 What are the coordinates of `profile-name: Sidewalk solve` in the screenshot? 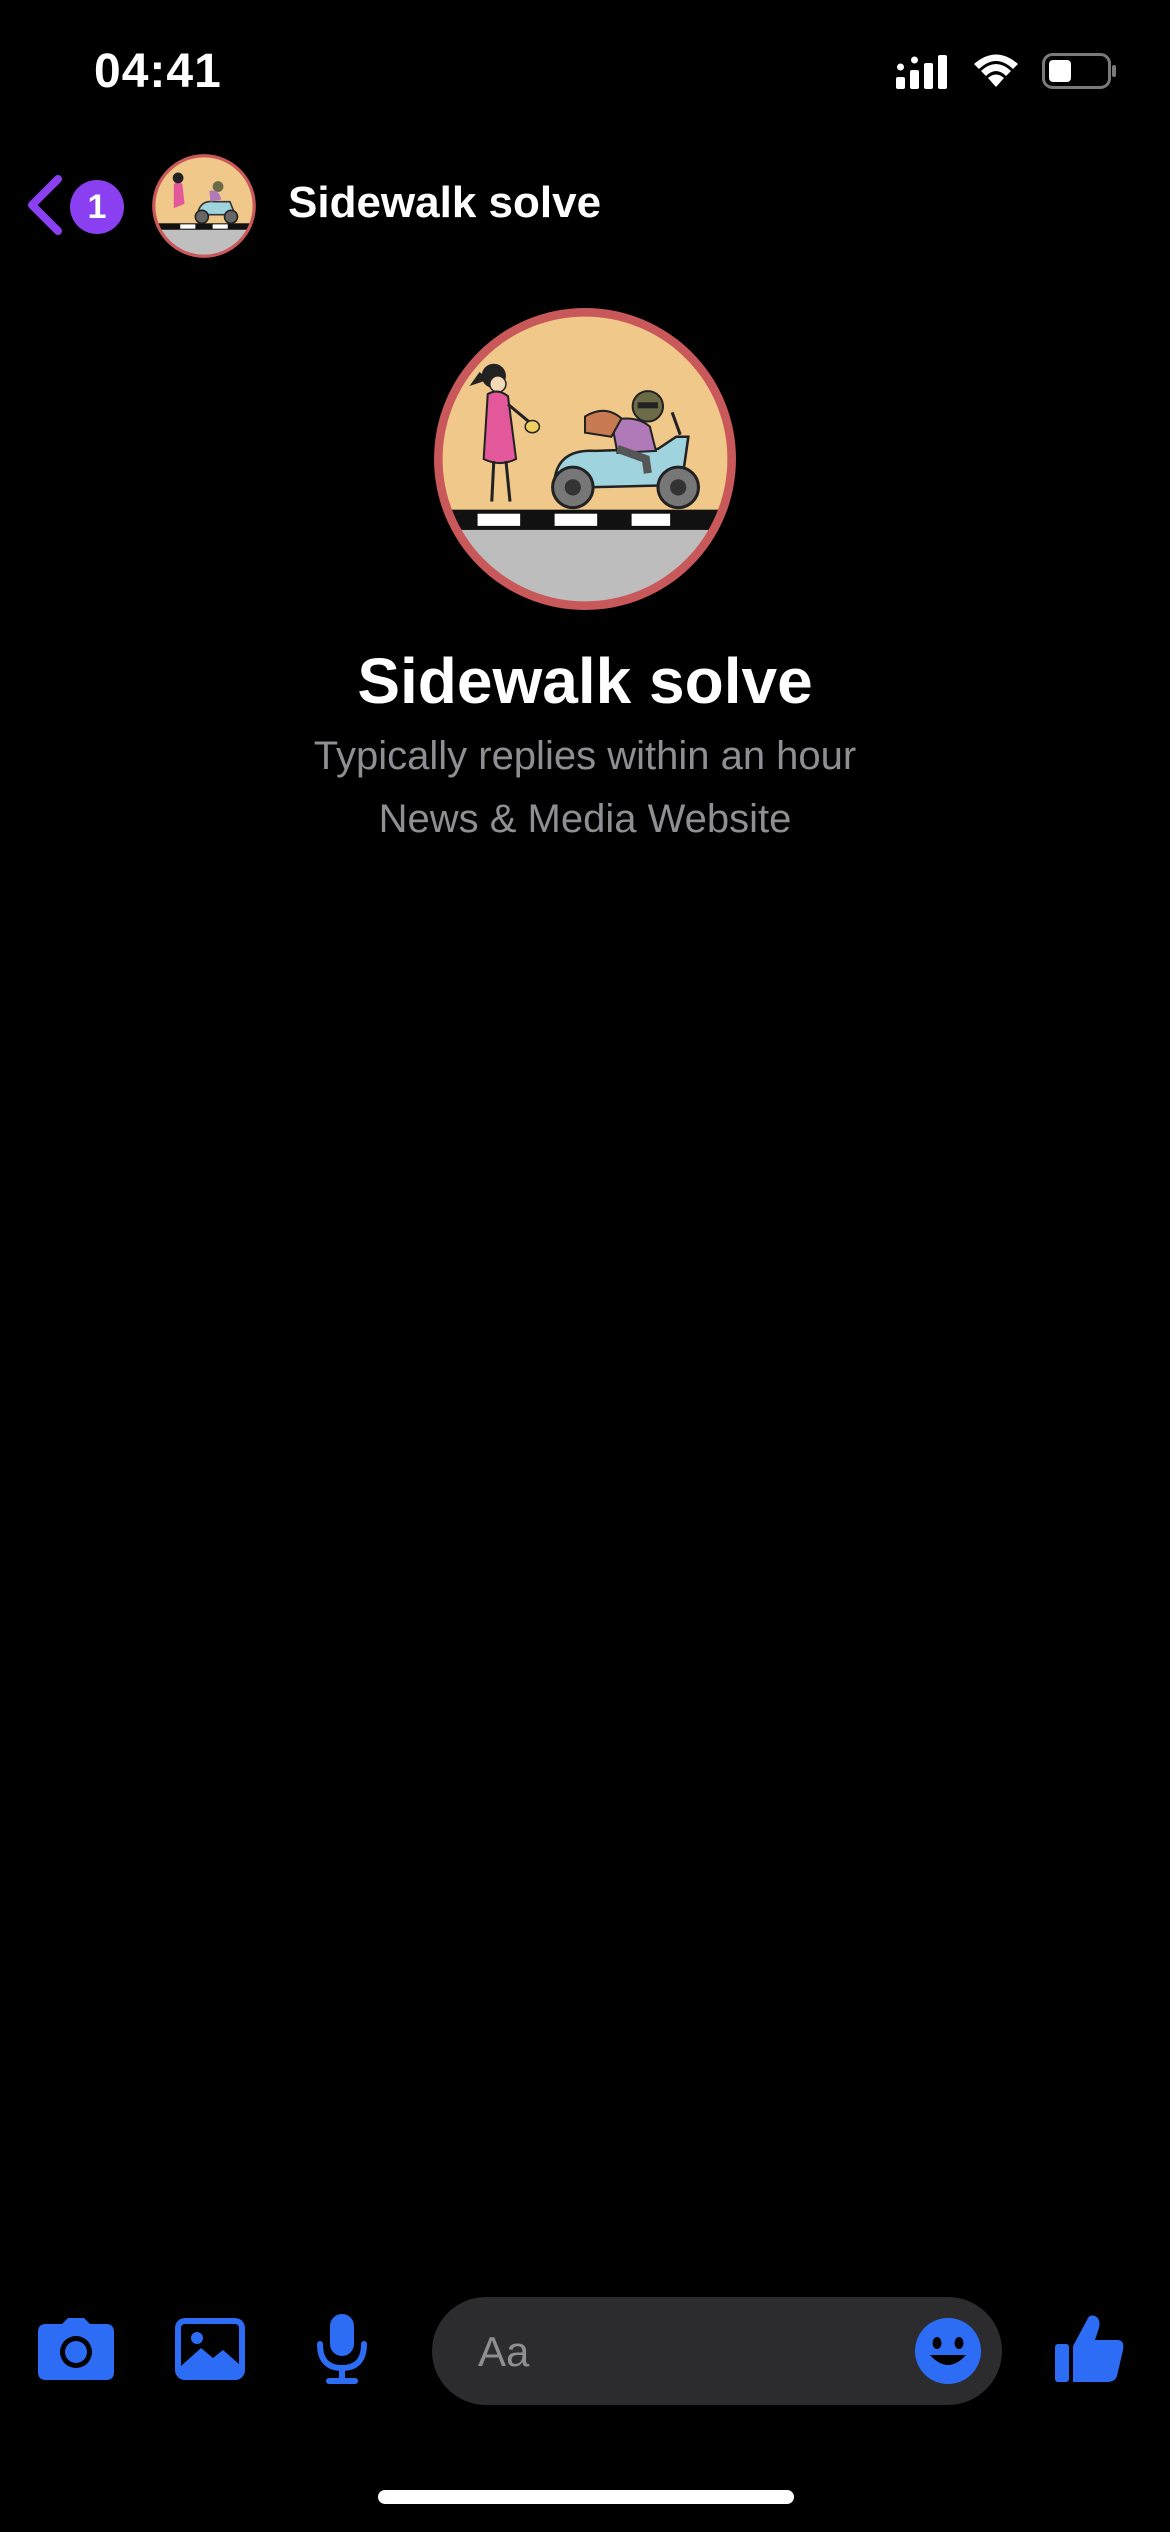 It's located at (585, 681).